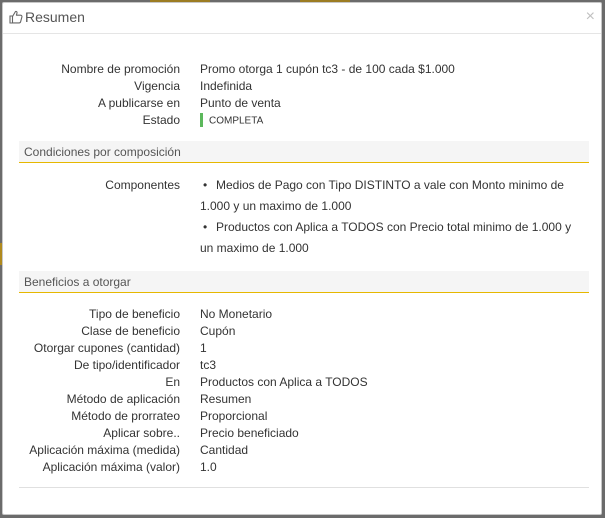 This screenshot has height=518, width=605. I want to click on status-text: COMPLETA, so click(236, 121).